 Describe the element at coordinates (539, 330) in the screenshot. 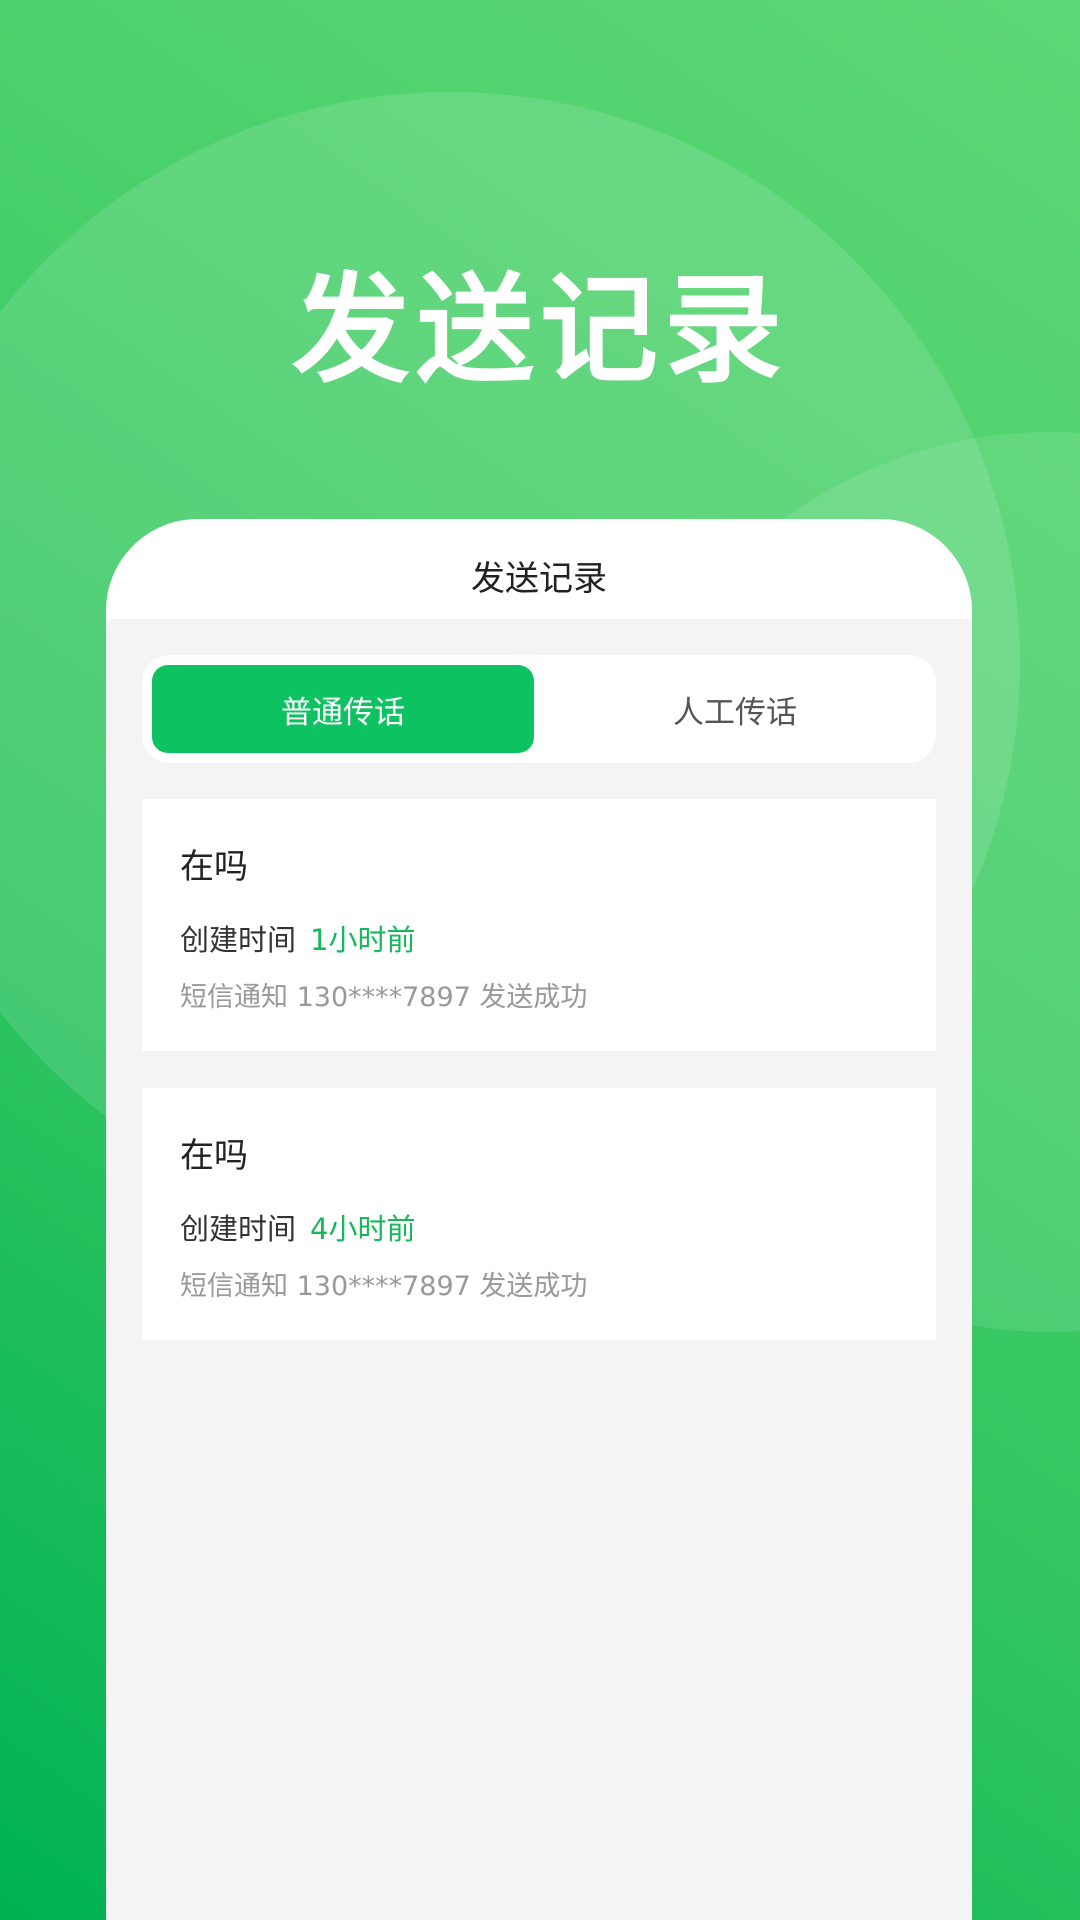

I see `hero-title: 发送记录` at that location.